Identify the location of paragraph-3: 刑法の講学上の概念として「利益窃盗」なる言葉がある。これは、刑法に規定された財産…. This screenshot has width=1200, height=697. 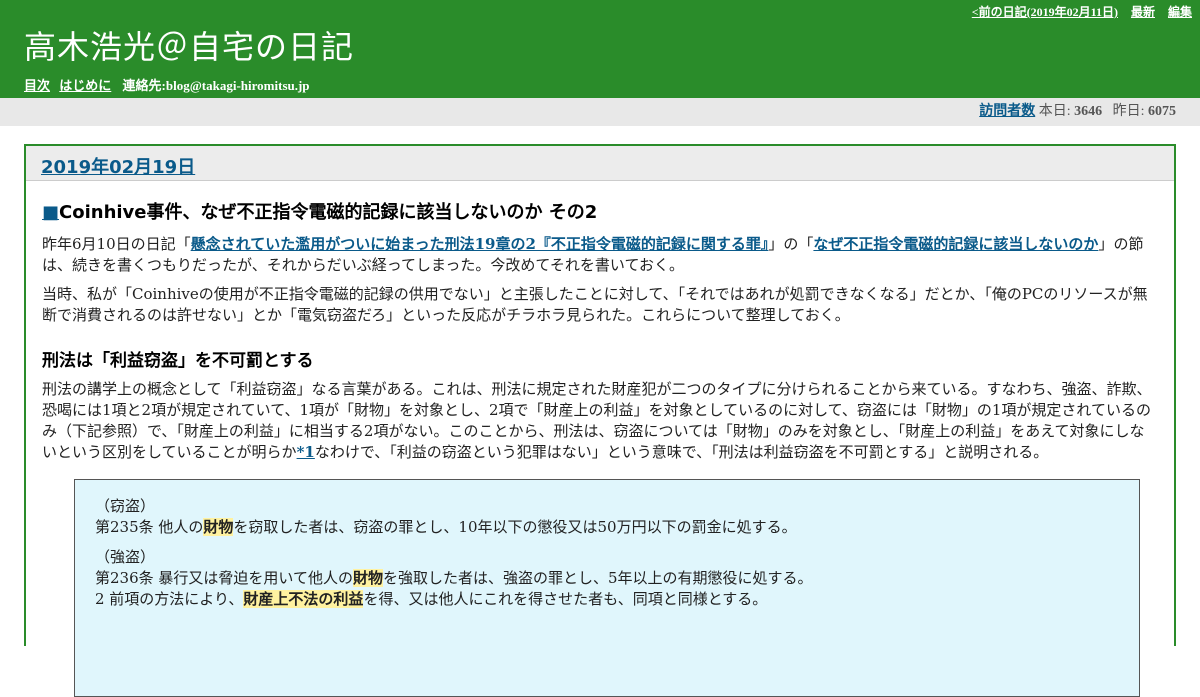
(600, 421).